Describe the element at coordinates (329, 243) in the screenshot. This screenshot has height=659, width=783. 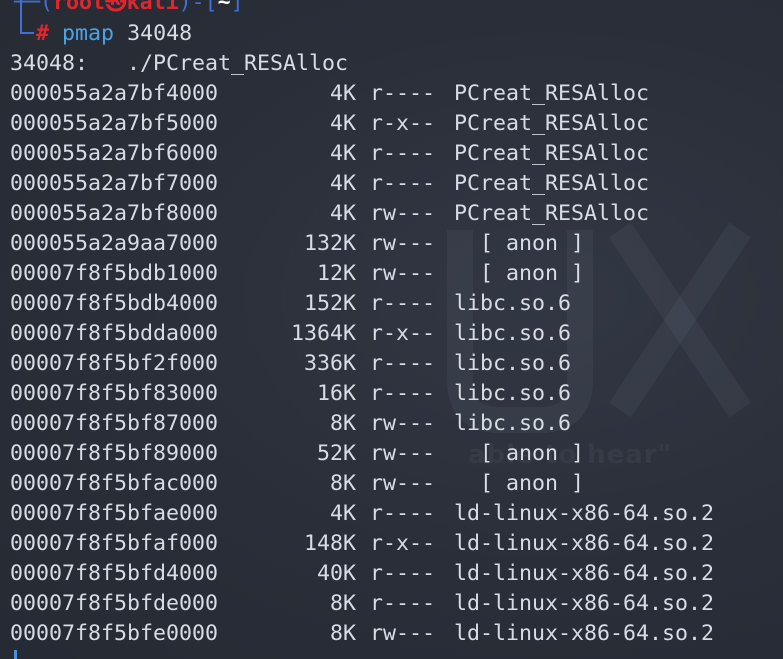
I see `row-size: 132K` at that location.